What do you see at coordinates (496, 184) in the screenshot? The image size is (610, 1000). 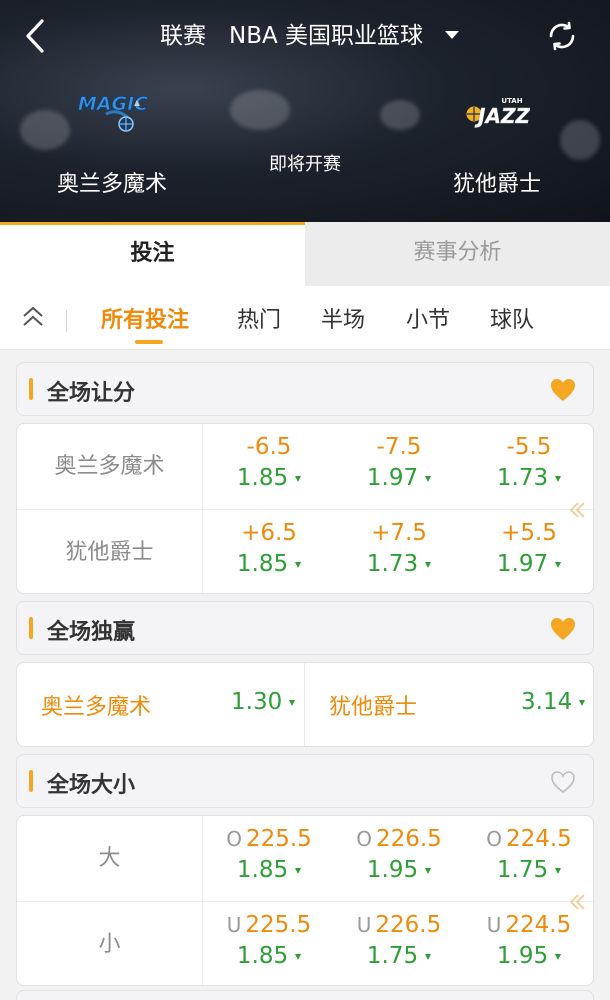 I see `away-team-name: 犹他爵士` at bounding box center [496, 184].